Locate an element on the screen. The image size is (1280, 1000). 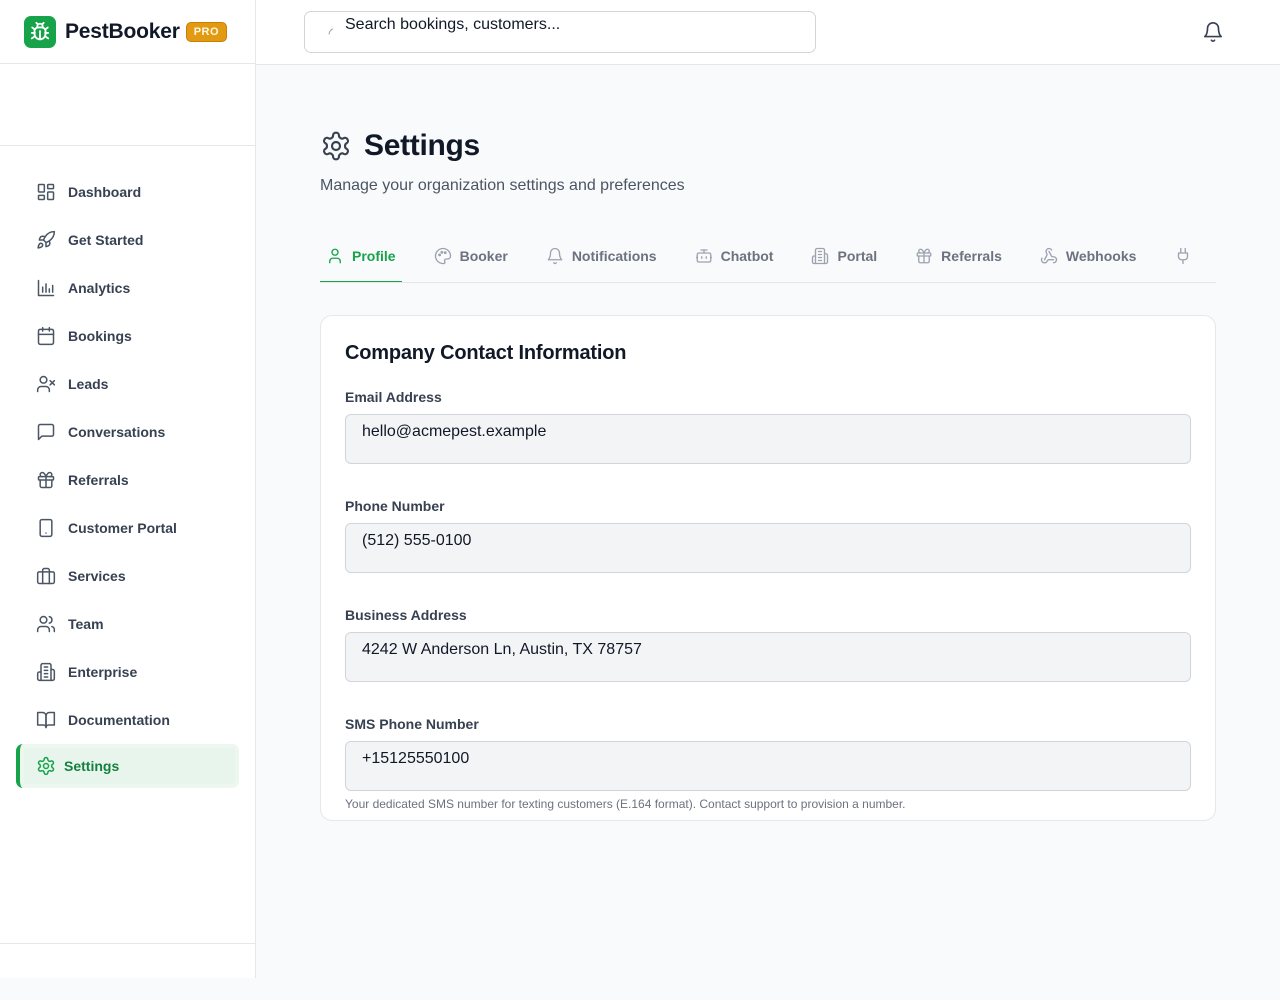
sidebar-item-get-started: Get Started is located at coordinates (127, 240).